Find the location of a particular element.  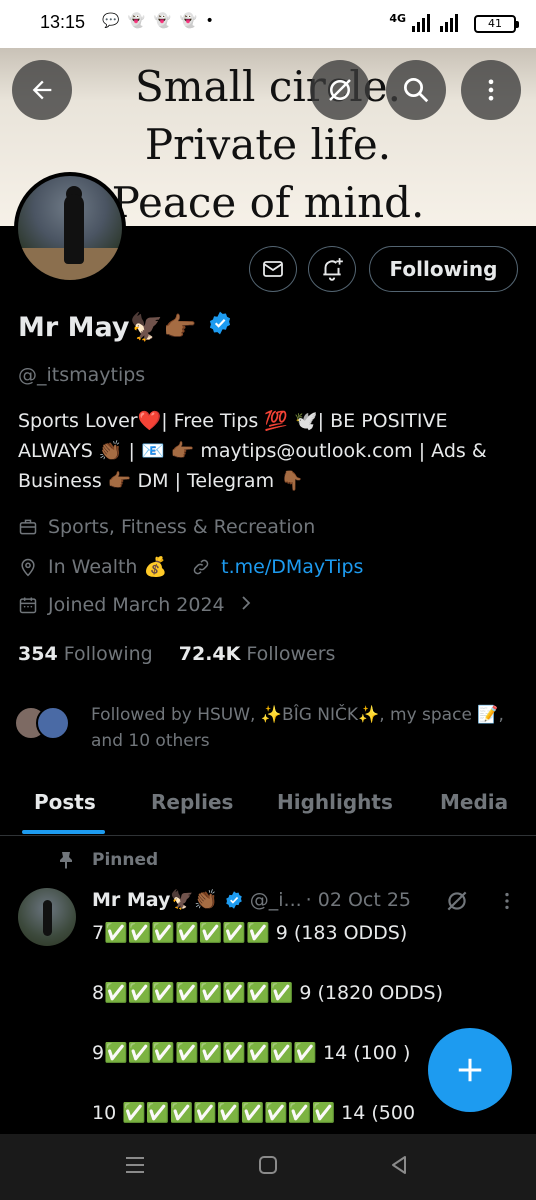

home-square-icon is located at coordinates (268, 1165).